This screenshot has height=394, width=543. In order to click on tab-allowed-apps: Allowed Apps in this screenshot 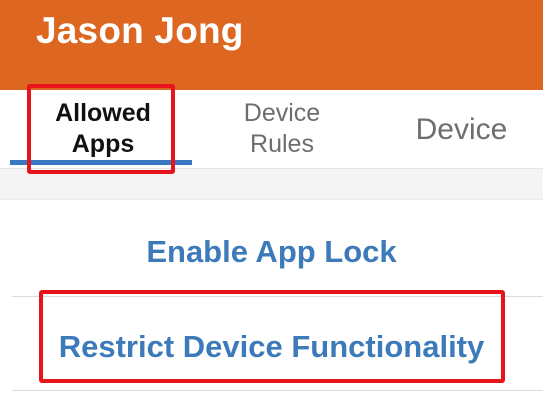, I will do `click(103, 129)`.